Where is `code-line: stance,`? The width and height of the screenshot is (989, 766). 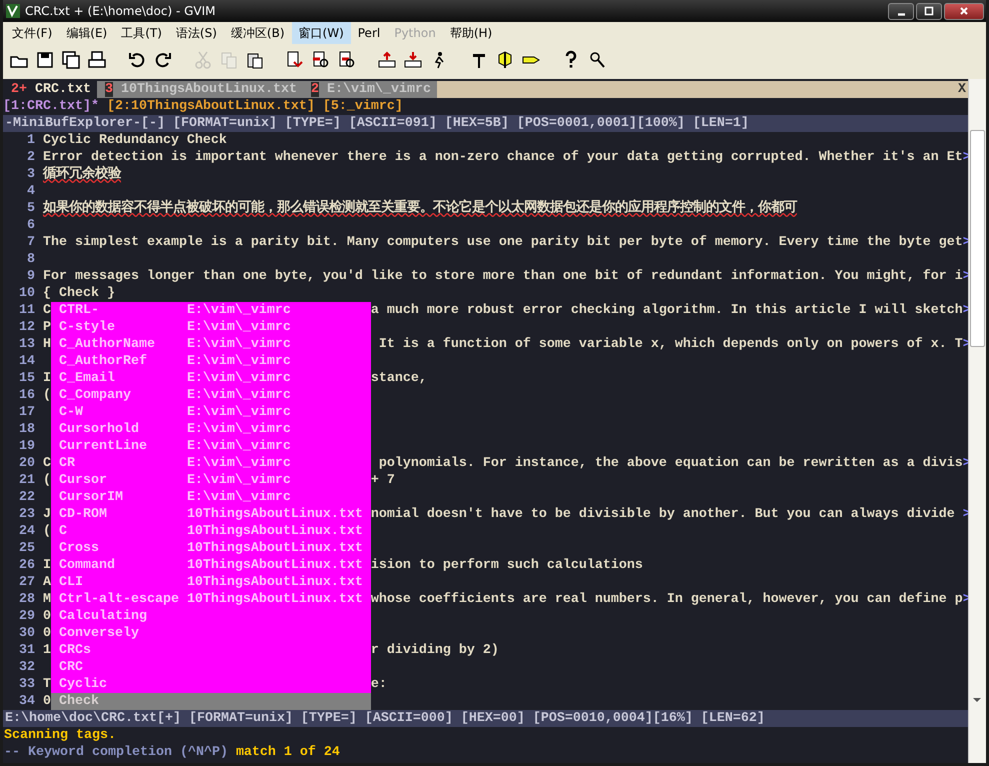 code-line: stance, is located at coordinates (398, 378).